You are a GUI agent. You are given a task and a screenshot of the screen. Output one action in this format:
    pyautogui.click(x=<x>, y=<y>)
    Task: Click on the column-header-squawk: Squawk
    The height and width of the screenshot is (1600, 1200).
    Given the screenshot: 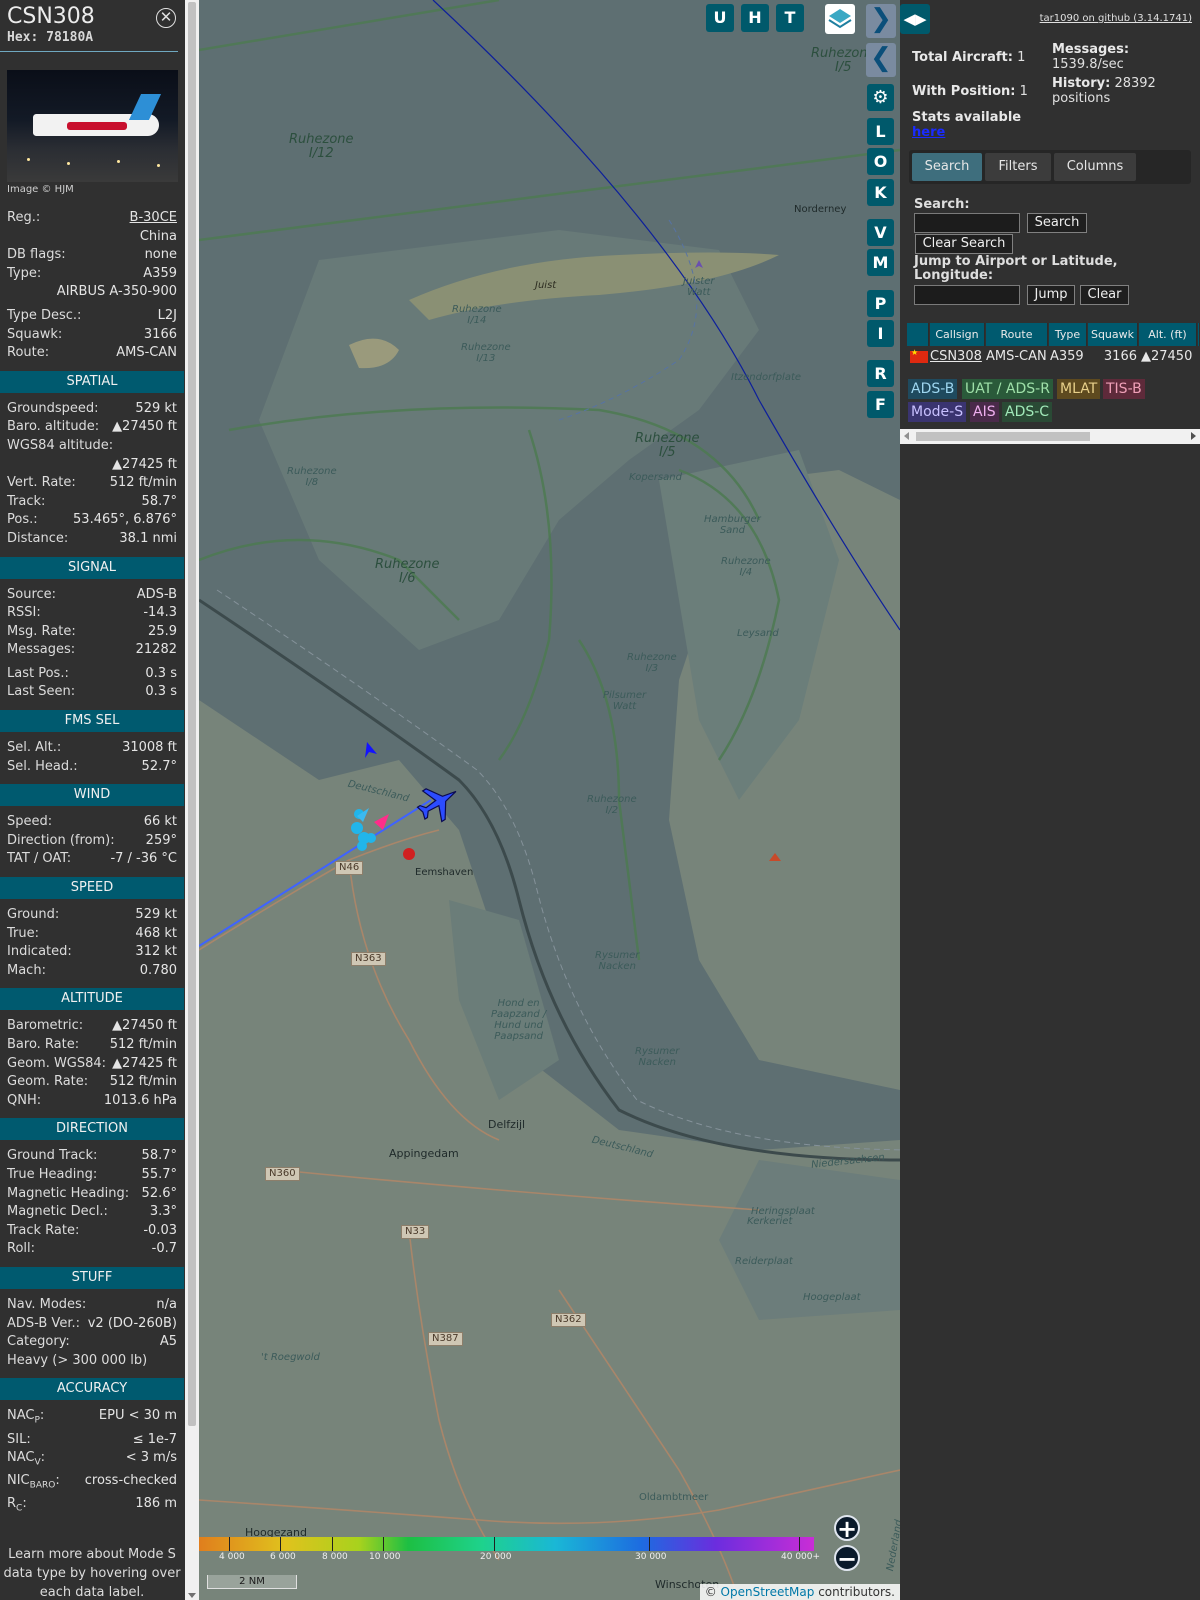 What is the action you would take?
    pyautogui.click(x=1113, y=334)
    